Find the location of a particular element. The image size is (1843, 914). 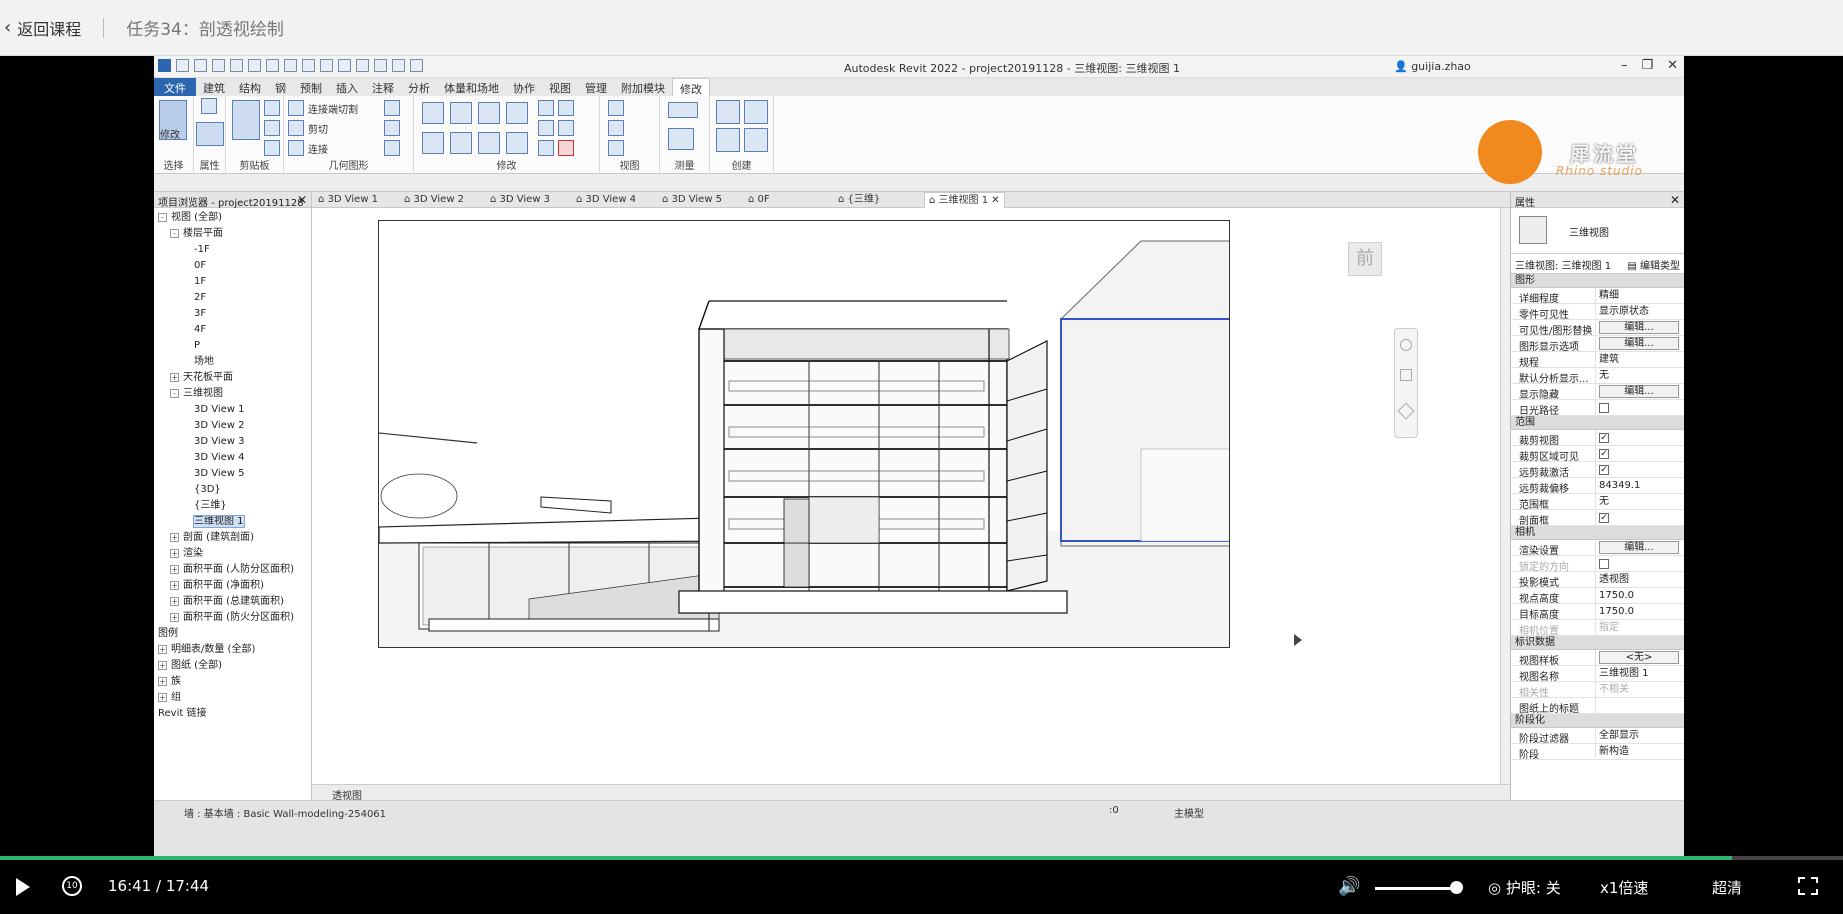

zoom-icon is located at coordinates (1406, 375).